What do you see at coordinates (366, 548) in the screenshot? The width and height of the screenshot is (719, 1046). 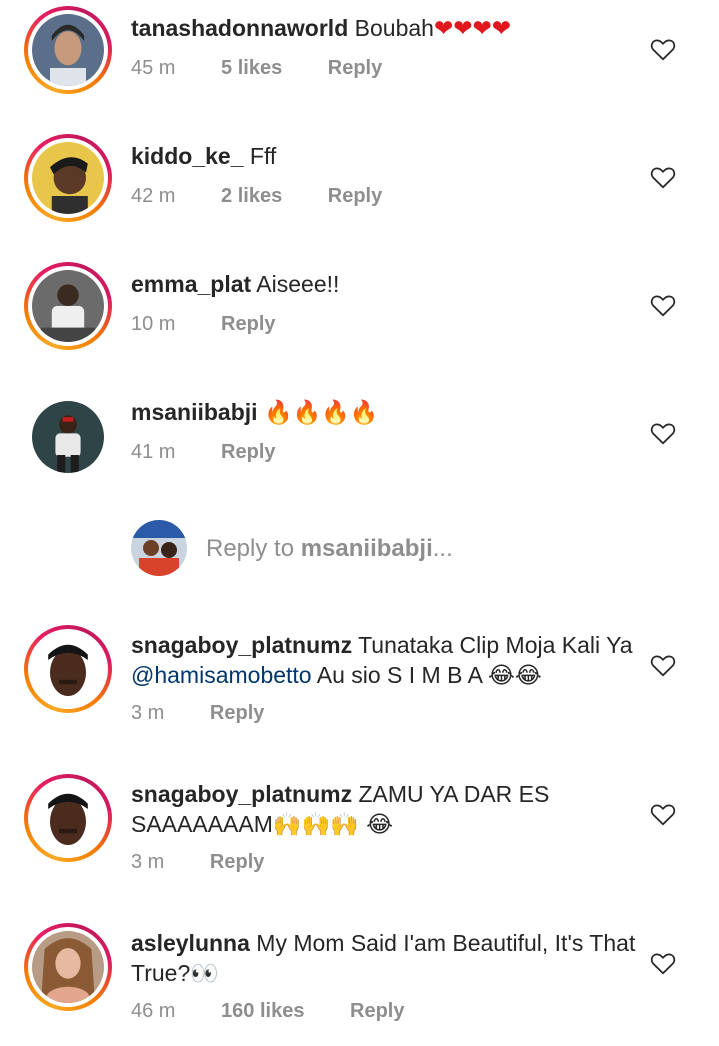 I see `reply-placeholder-target: msaniibabji` at bounding box center [366, 548].